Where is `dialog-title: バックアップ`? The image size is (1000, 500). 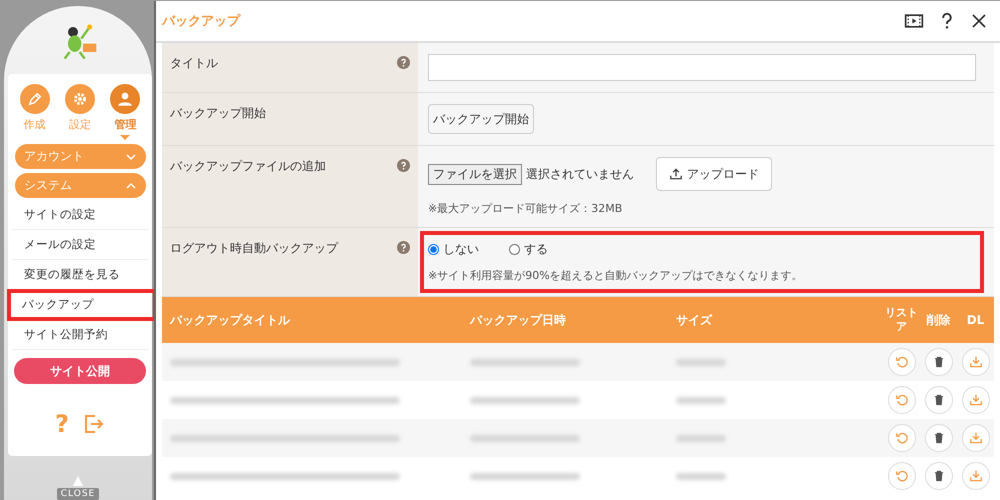 dialog-title: バックアップ is located at coordinates (201, 21).